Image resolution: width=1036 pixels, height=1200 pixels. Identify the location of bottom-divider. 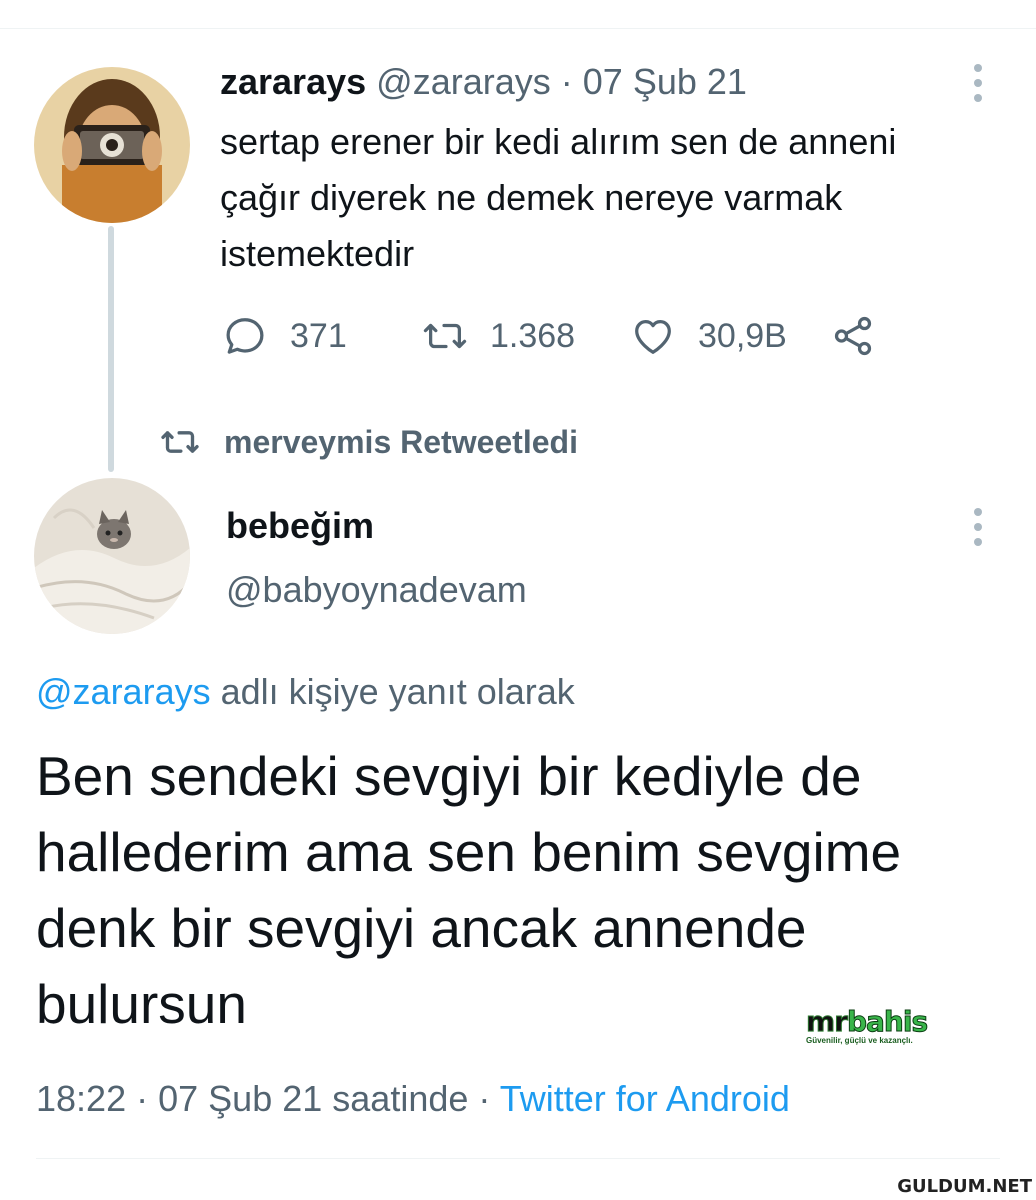
(518, 1158).